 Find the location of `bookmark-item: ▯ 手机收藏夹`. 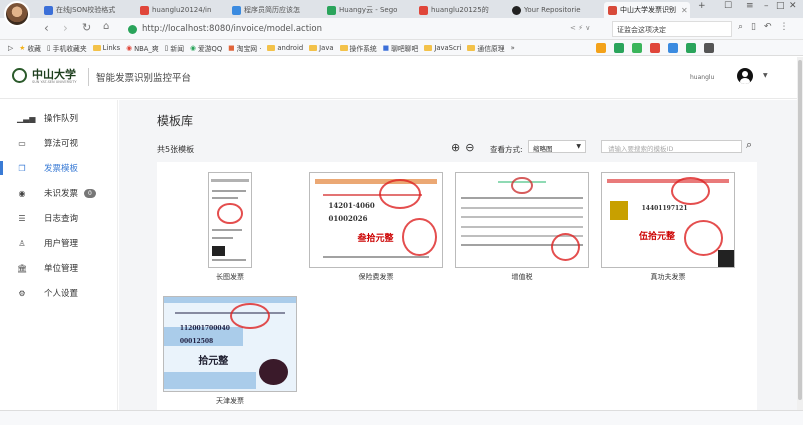

bookmark-item: ▯ 手机收藏夹 is located at coordinates (67, 48).